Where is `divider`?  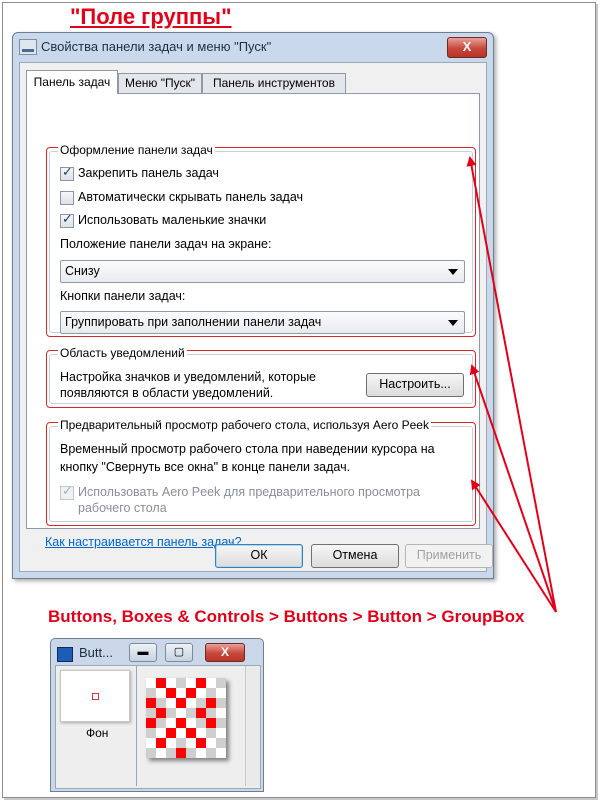 divider is located at coordinates (136, 726).